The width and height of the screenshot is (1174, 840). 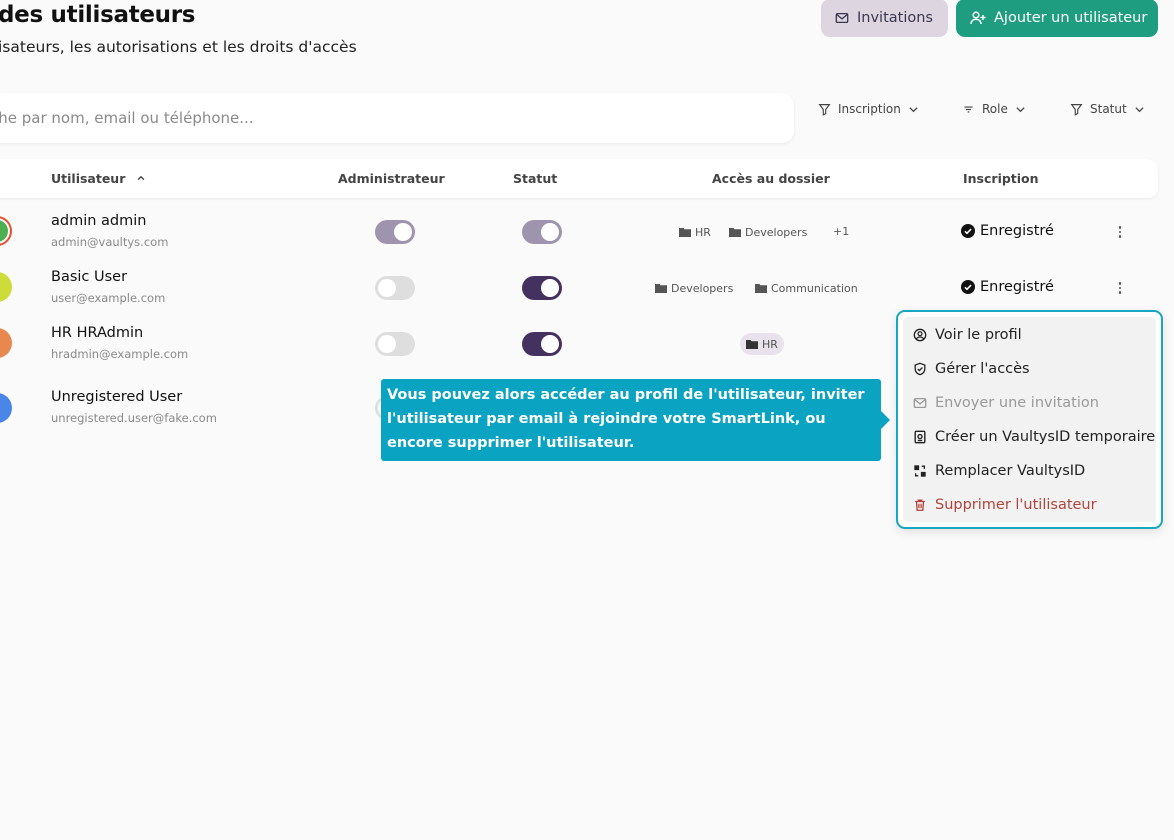 I want to click on user-name: admin admin, so click(x=99, y=221).